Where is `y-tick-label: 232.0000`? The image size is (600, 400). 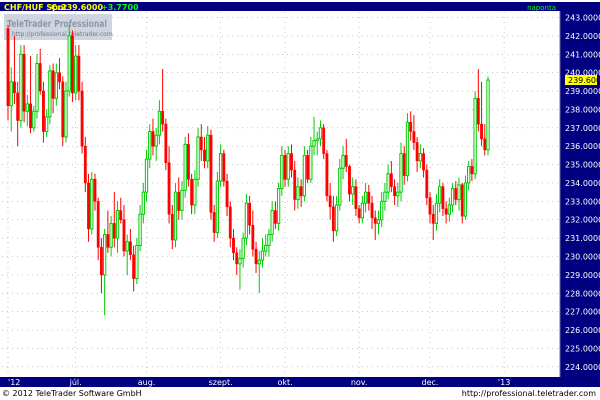
y-tick-label: 232.0000 is located at coordinates (582, 220).